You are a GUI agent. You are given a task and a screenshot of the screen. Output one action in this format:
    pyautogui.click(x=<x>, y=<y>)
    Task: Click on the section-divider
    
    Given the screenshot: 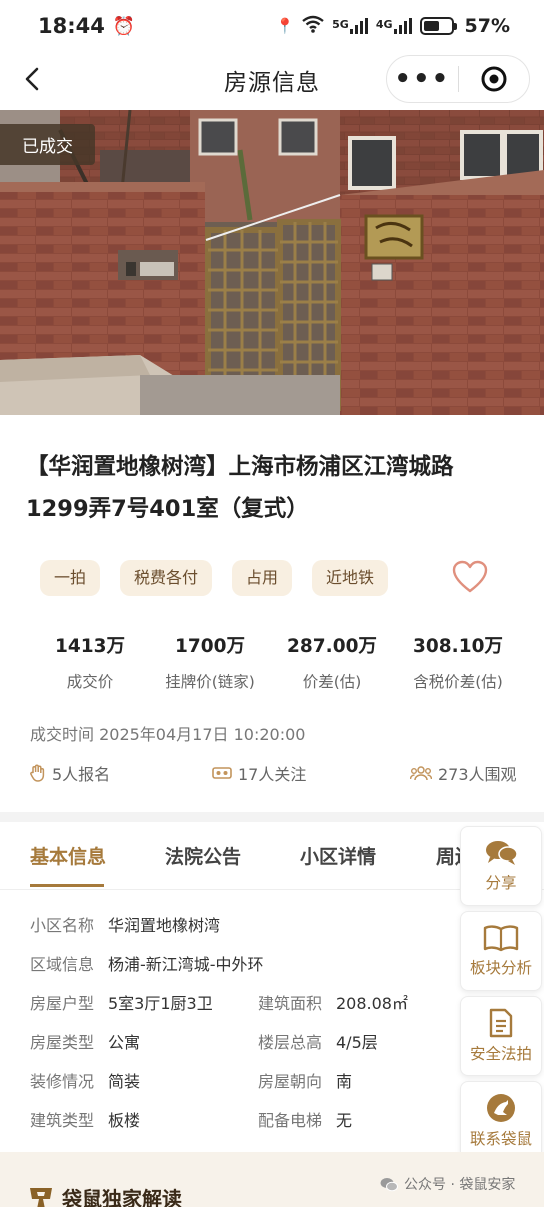 What is the action you would take?
    pyautogui.click(x=272, y=817)
    